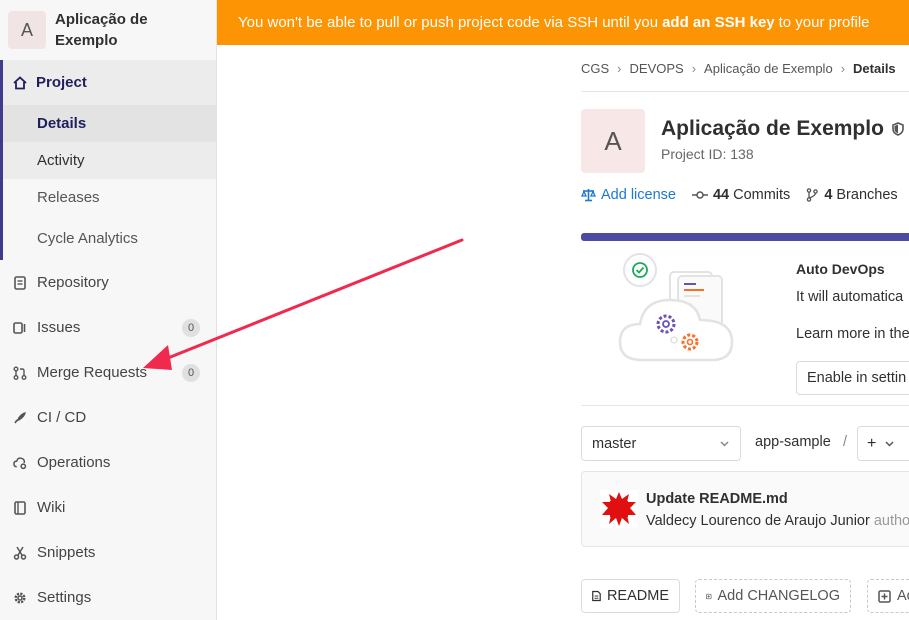 The width and height of the screenshot is (909, 620). What do you see at coordinates (108, 507) in the screenshot?
I see `sidebar-item-wiki: Wiki` at bounding box center [108, 507].